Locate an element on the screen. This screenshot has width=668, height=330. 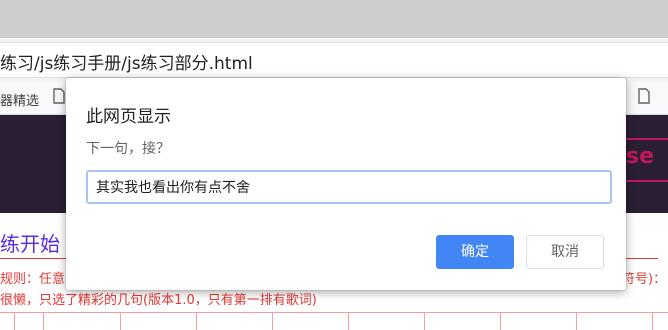
dialog-message: 下一句，接？ is located at coordinates (128, 149).